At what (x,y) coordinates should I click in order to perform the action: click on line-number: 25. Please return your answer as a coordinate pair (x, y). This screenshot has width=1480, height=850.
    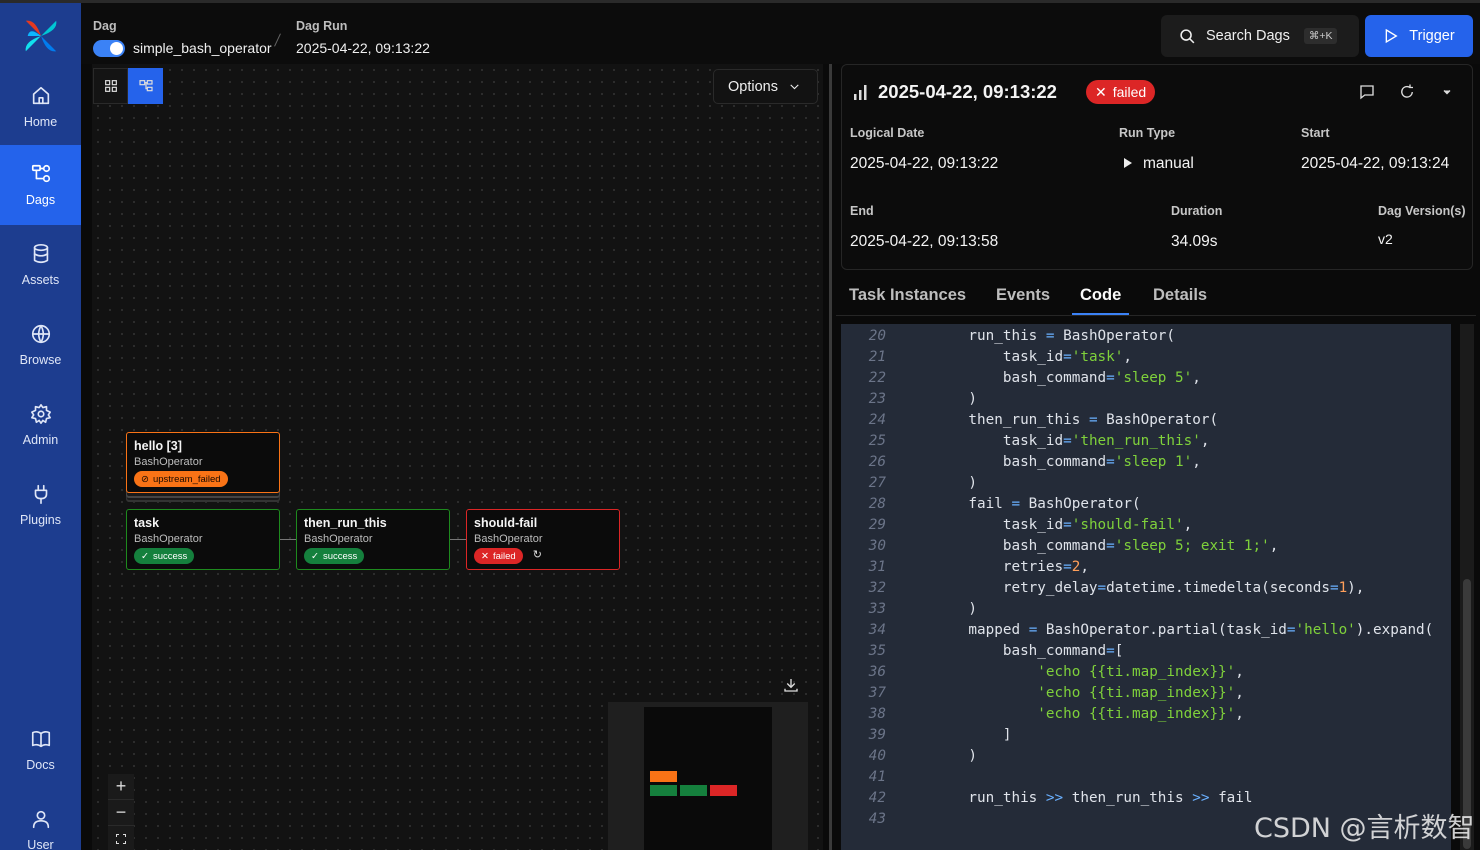
    Looking at the image, I should click on (877, 441).